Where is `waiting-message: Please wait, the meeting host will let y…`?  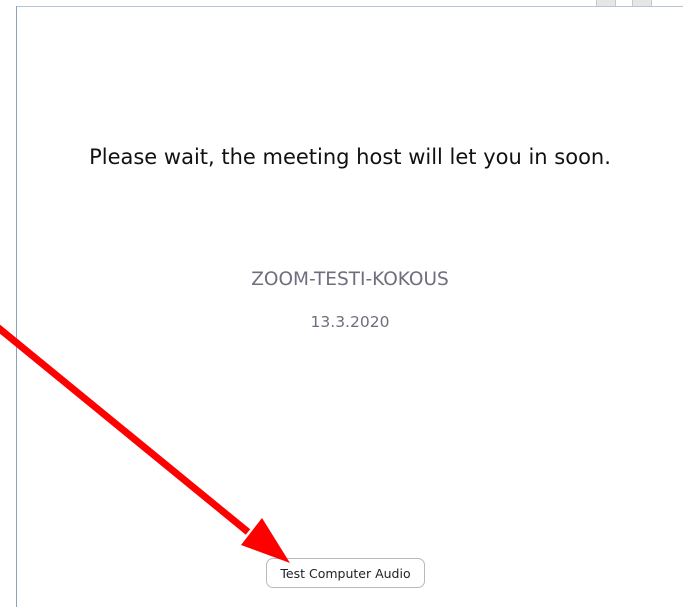 waiting-message: Please wait, the meeting host will let y… is located at coordinates (350, 157).